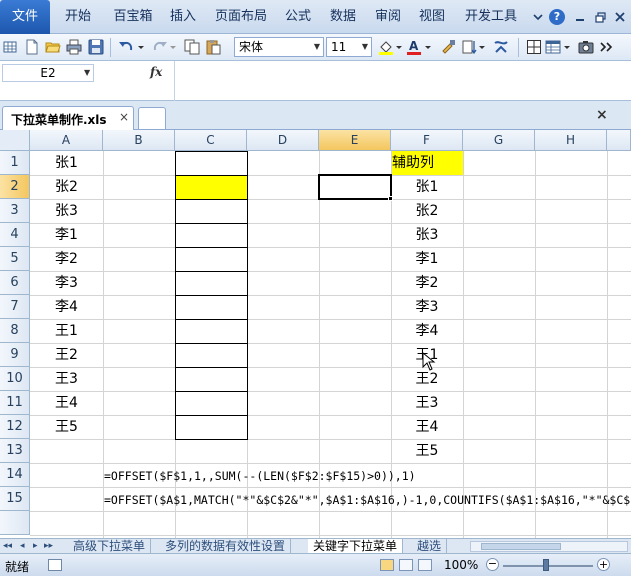  What do you see at coordinates (15, 187) in the screenshot?
I see `row-header-2: 2` at bounding box center [15, 187].